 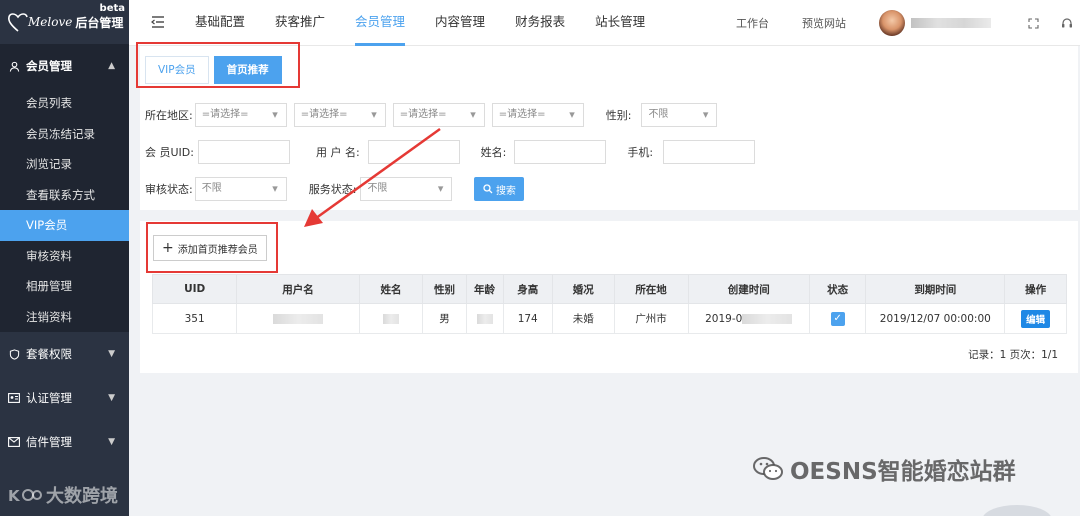 I want to click on wechat-icon, so click(x=768, y=468).